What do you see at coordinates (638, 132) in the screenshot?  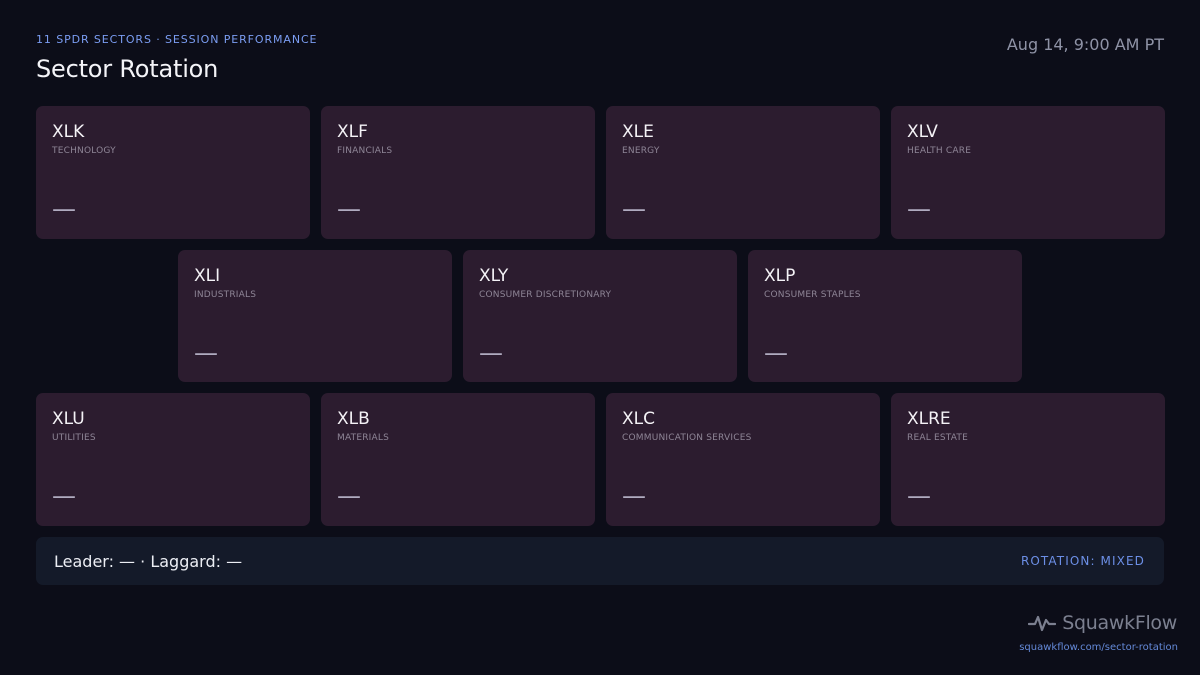 I see `ticker: XLE` at bounding box center [638, 132].